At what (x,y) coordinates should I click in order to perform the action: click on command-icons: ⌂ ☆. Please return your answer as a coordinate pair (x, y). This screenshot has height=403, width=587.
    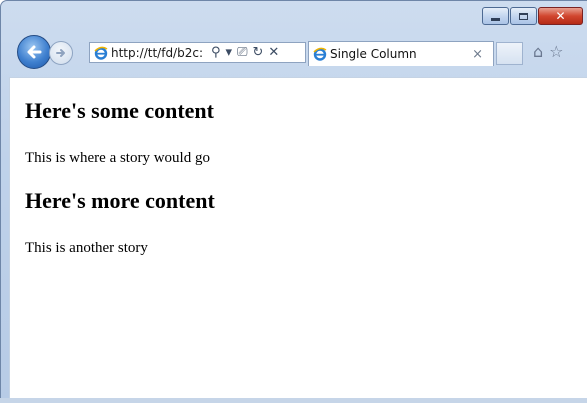
    Looking at the image, I should click on (551, 51).